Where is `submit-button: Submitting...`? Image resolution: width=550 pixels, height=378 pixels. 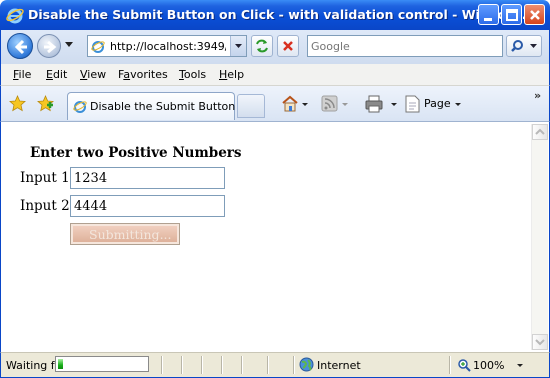
submit-button: Submitting... is located at coordinates (125, 234).